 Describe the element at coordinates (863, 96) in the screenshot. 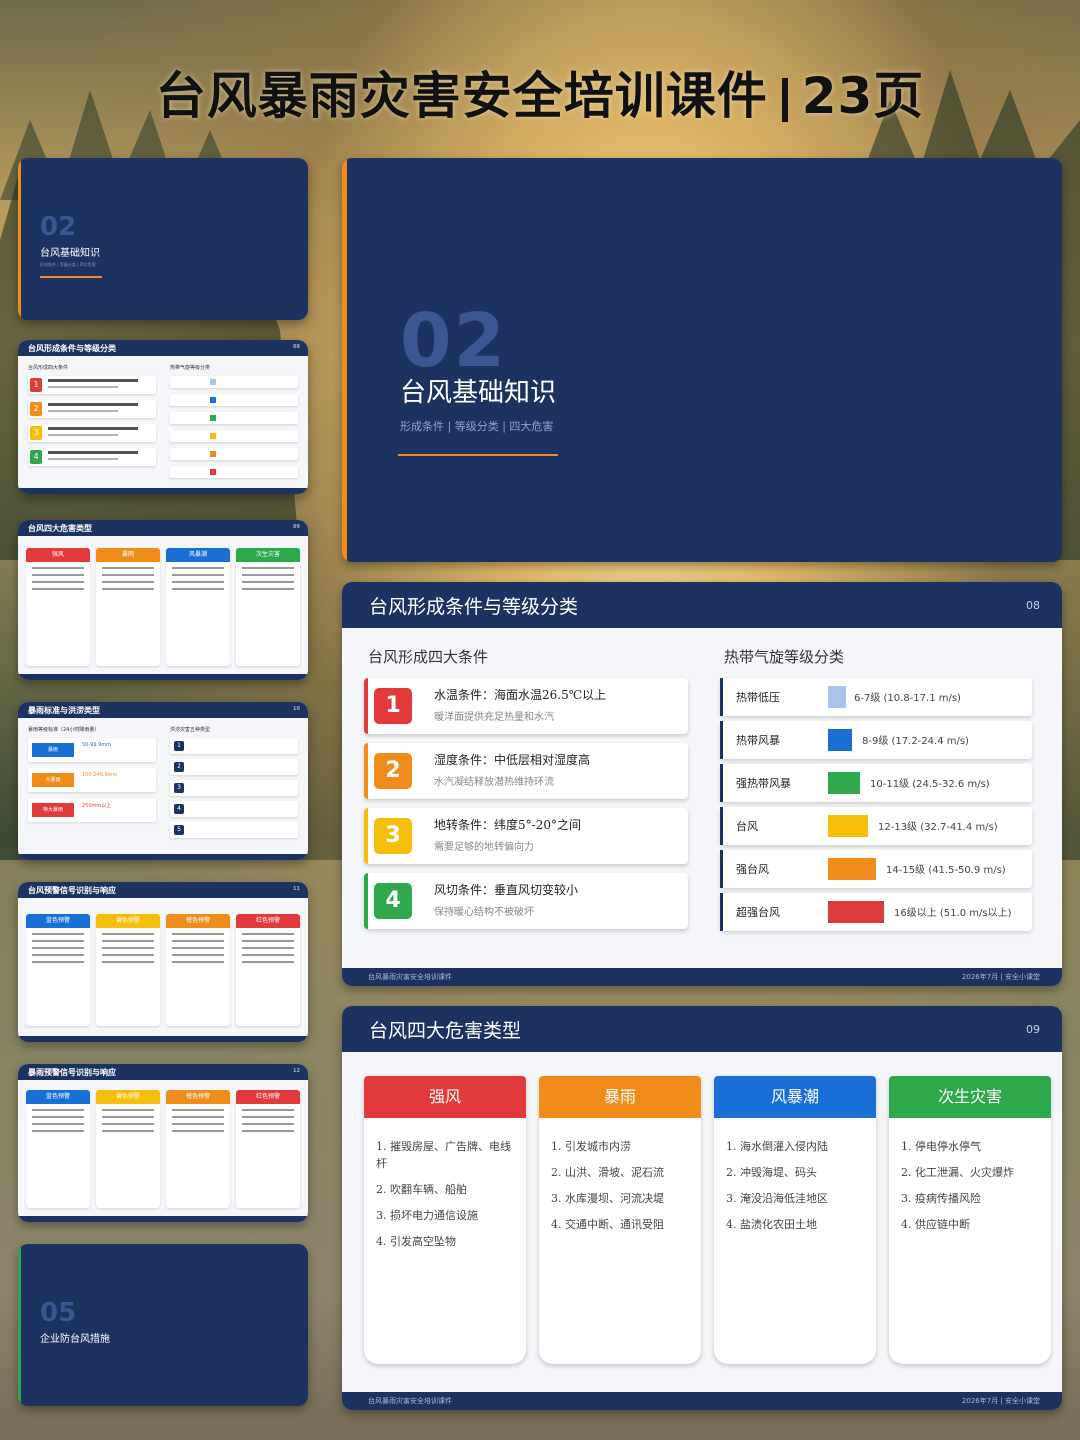

I see `title-page-count: 23页` at that location.